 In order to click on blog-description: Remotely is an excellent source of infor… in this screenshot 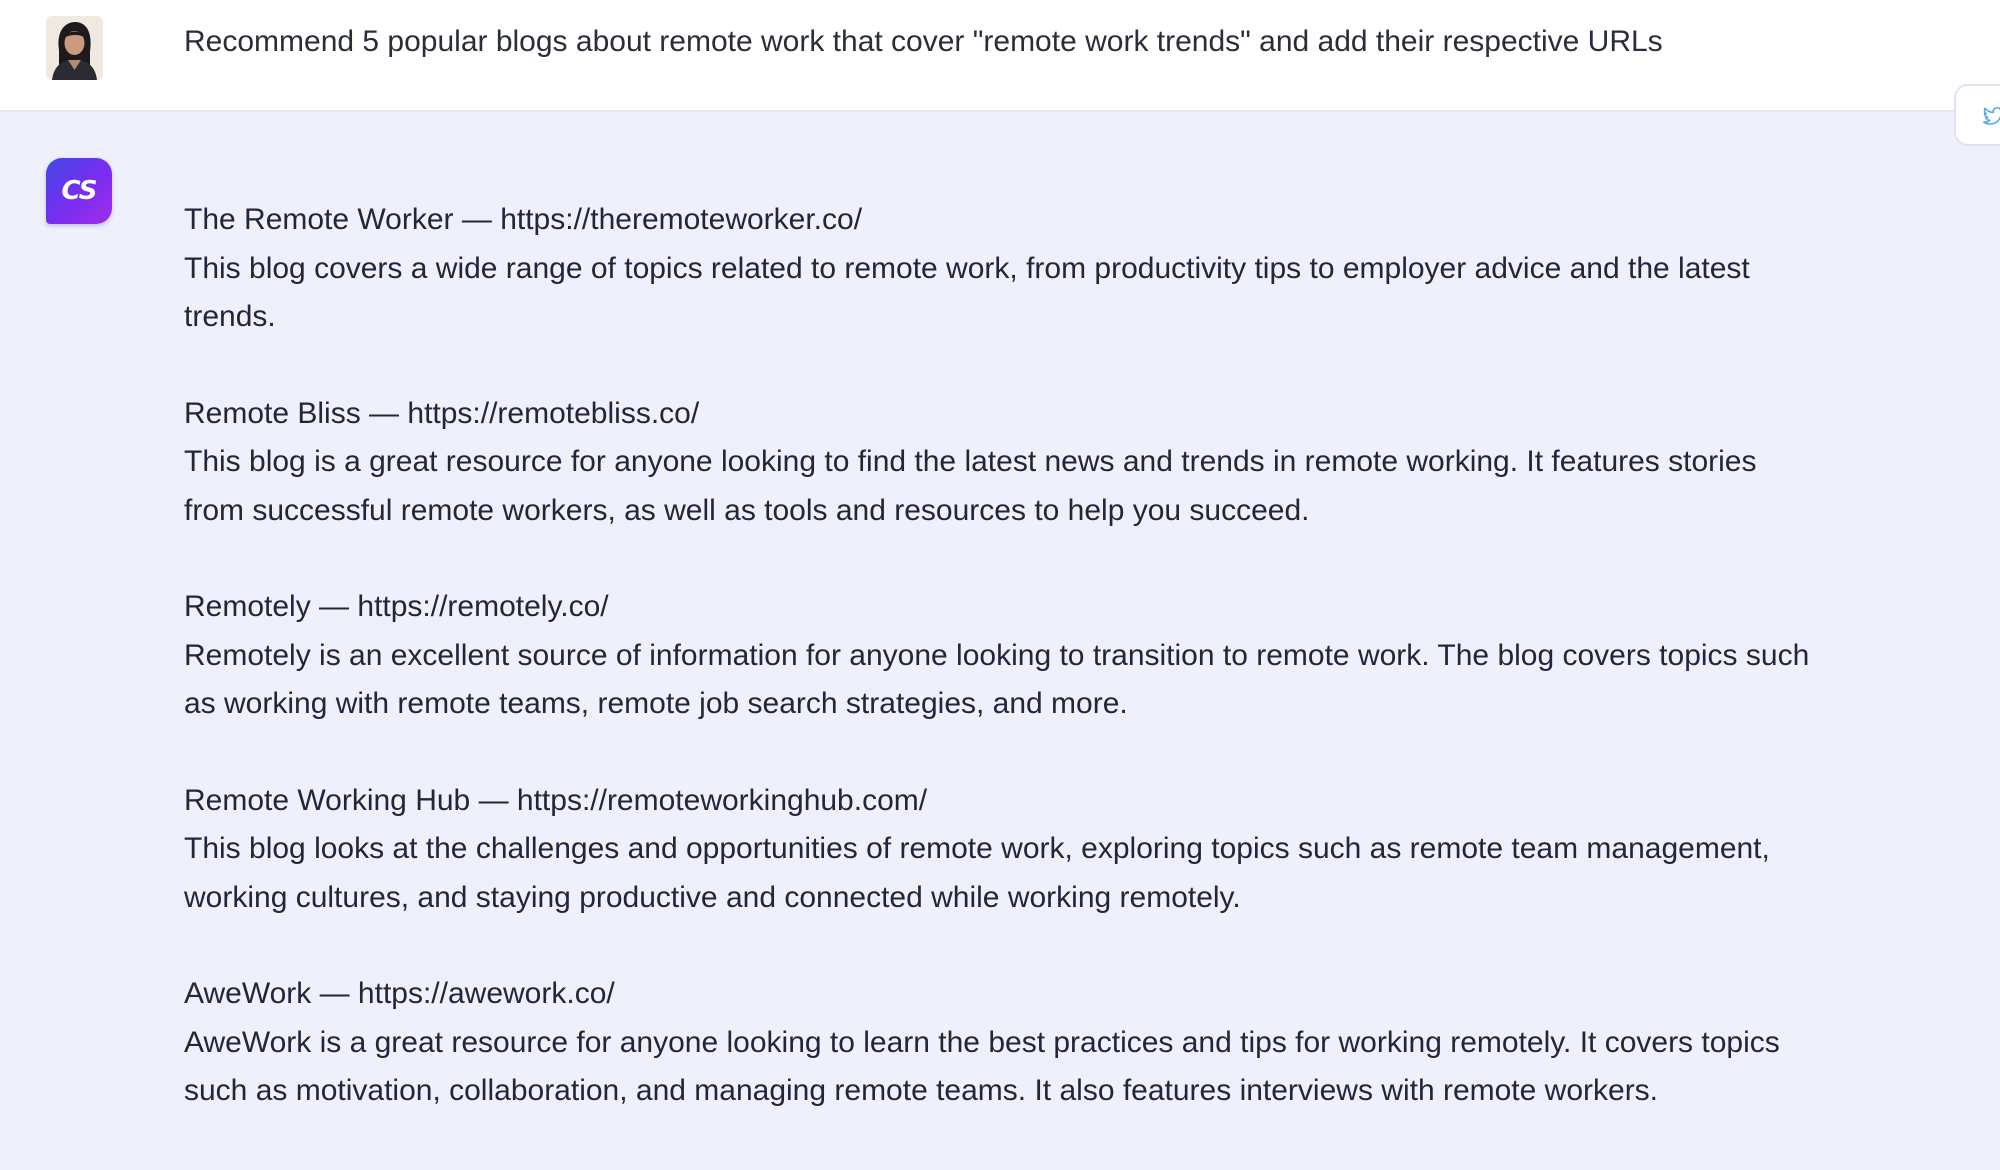, I will do `click(997, 679)`.